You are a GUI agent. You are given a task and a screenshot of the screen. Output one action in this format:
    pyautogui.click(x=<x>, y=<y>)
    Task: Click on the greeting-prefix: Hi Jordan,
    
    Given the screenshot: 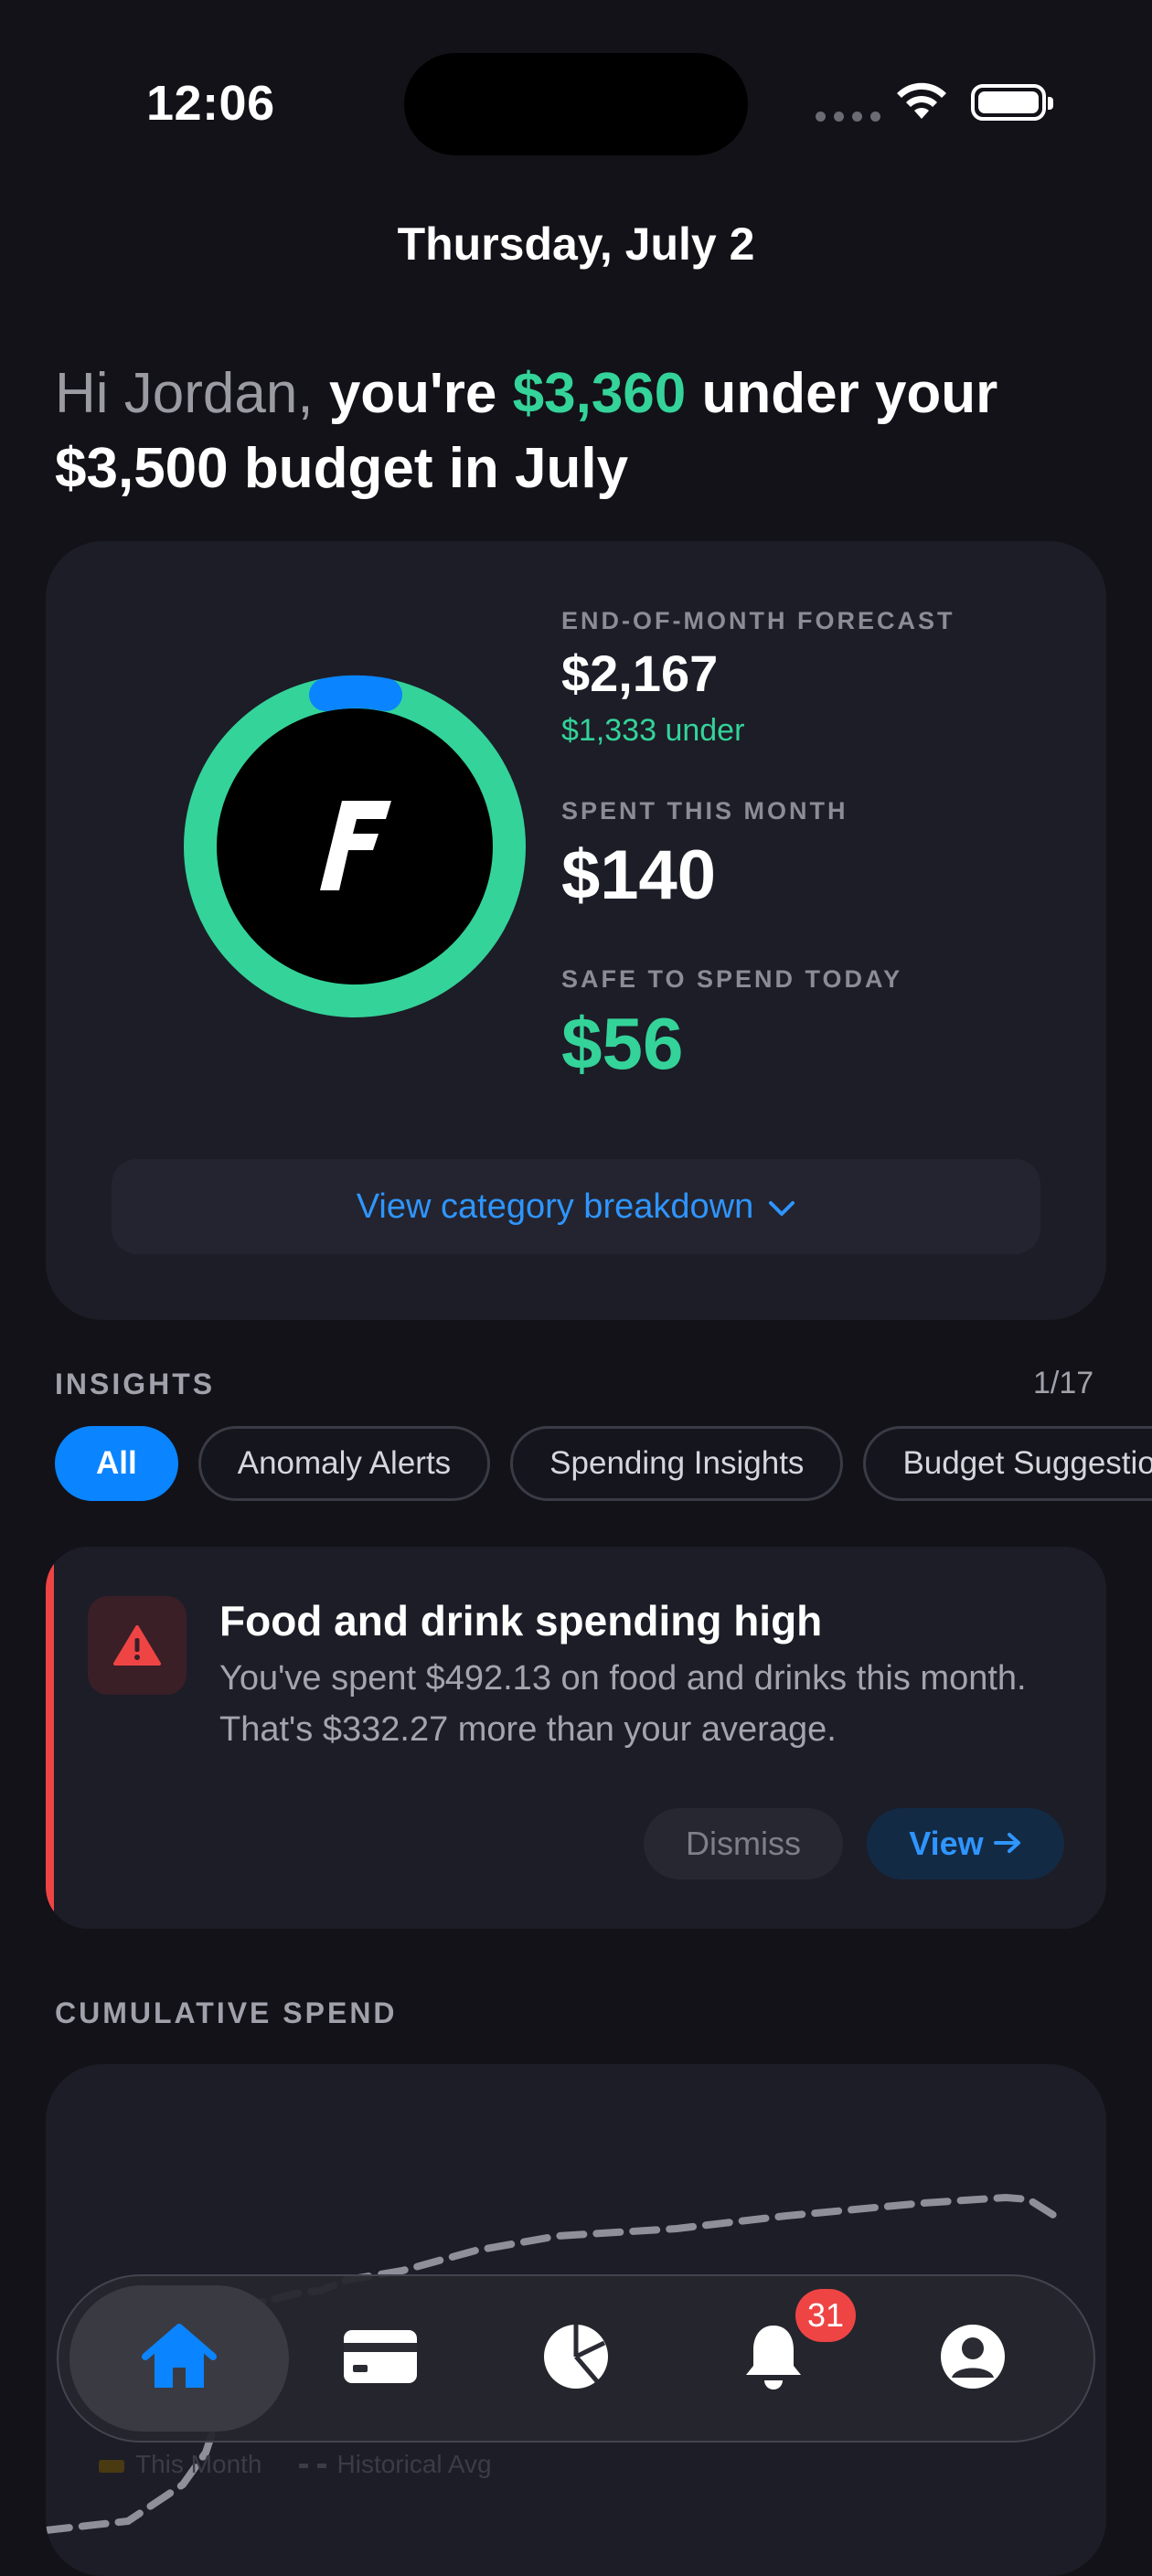 What is the action you would take?
    pyautogui.click(x=184, y=393)
    